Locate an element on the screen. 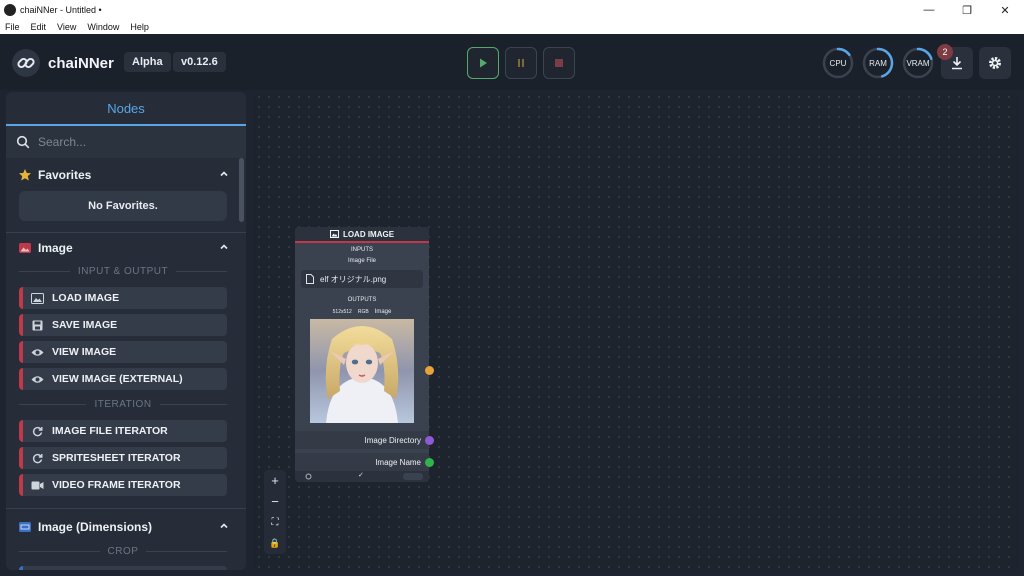 Image resolution: width=1024 pixels, height=576 pixels. menu-edit: Edit is located at coordinates (39, 27).